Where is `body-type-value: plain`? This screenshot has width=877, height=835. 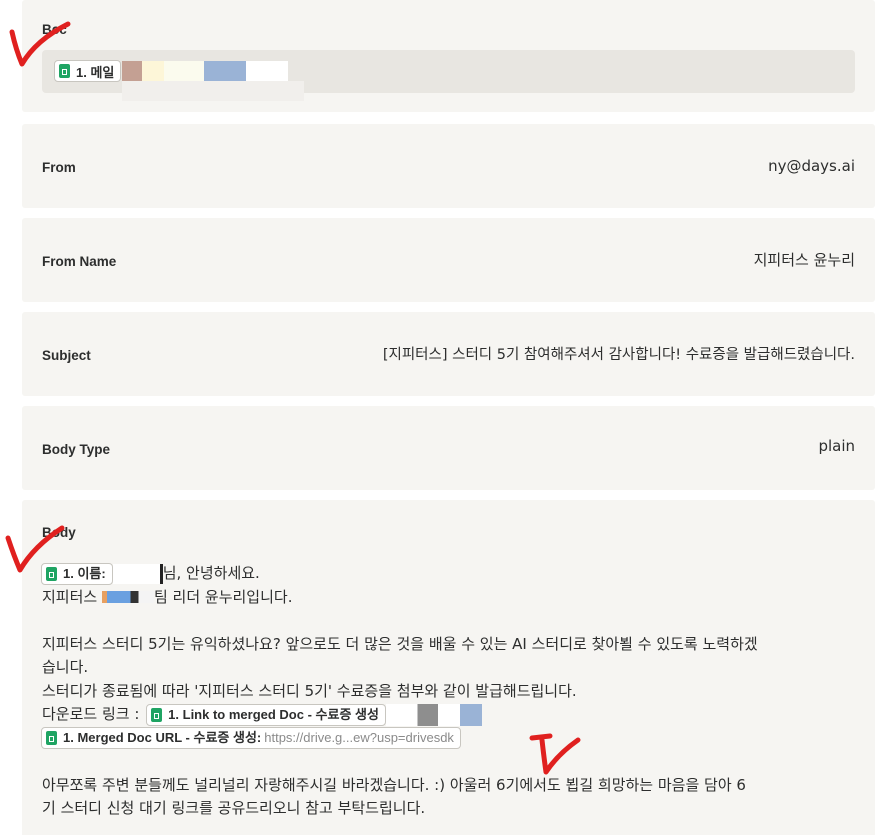 body-type-value: plain is located at coordinates (836, 446).